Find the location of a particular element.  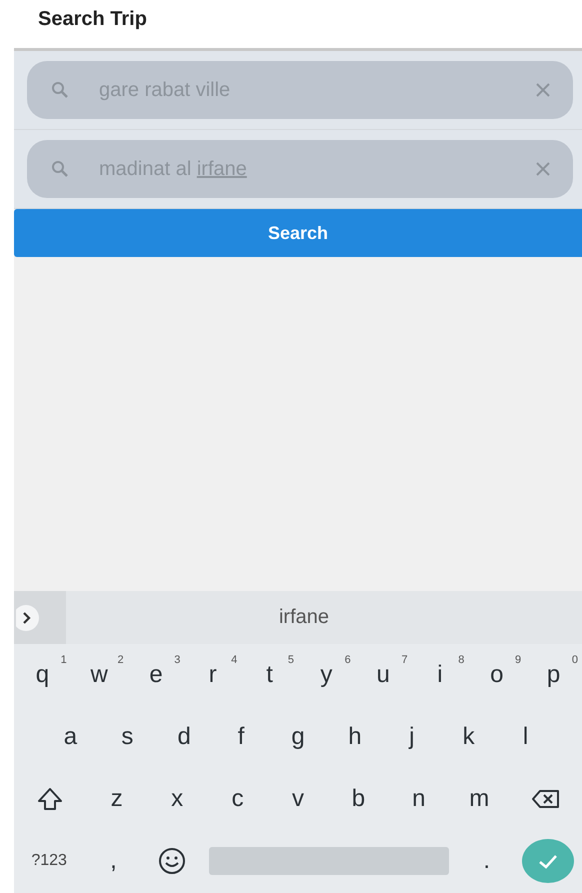

keyboard-key: y 6 is located at coordinates (326, 675).